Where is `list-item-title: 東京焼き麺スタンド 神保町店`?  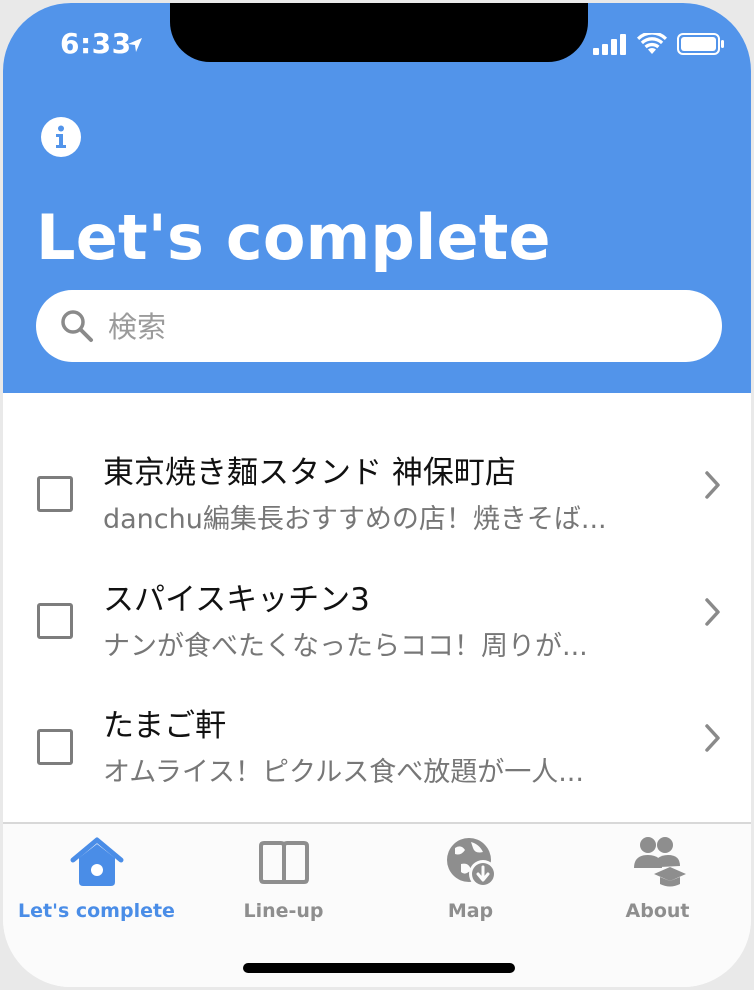 list-item-title: 東京焼き麺スタンド 神保町店 is located at coordinates (309, 473).